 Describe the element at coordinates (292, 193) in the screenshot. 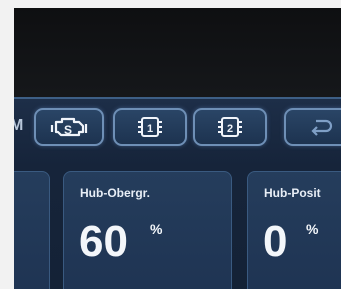

I see `card-title: Hub-Posit` at that location.